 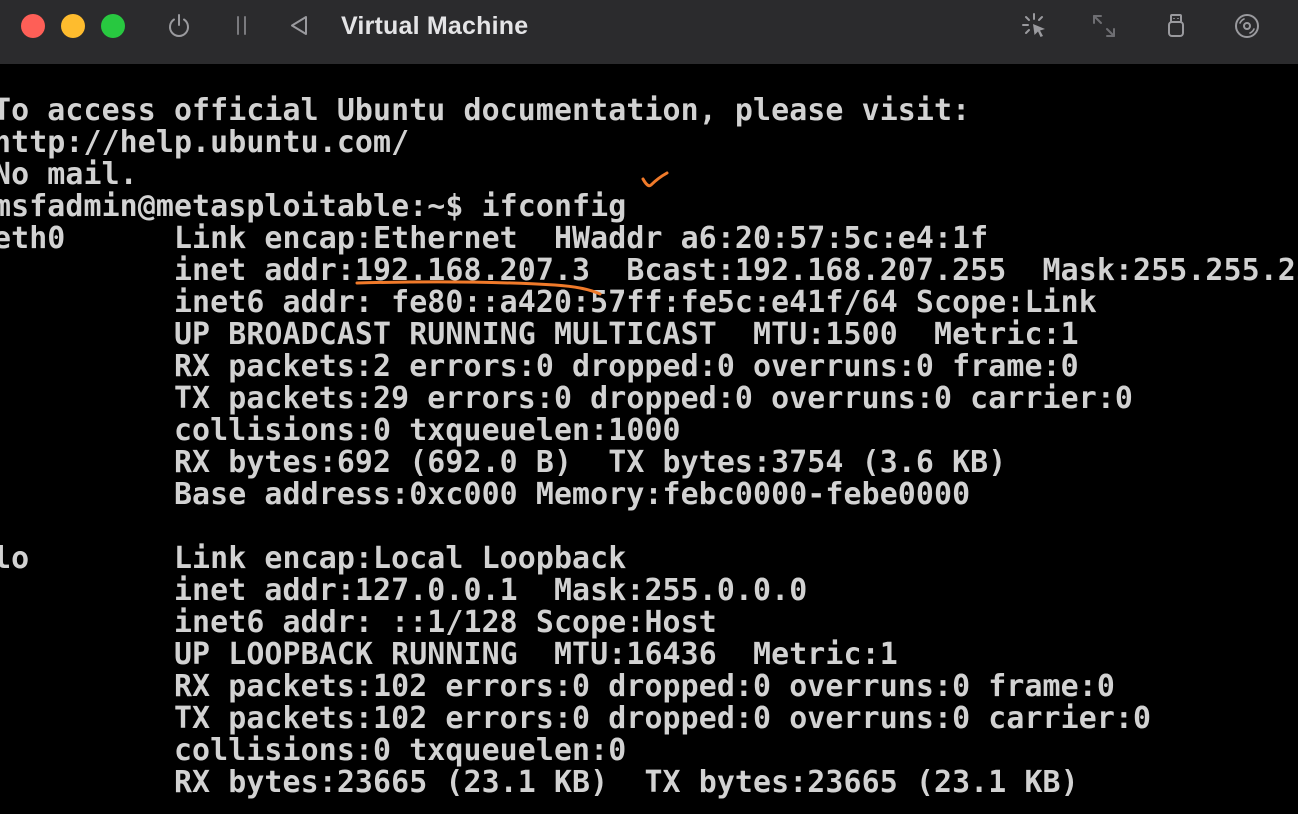 I want to click on terminal-prompt-line: msfadmin@metasploitable:~$ ifconfig, so click(x=313, y=206).